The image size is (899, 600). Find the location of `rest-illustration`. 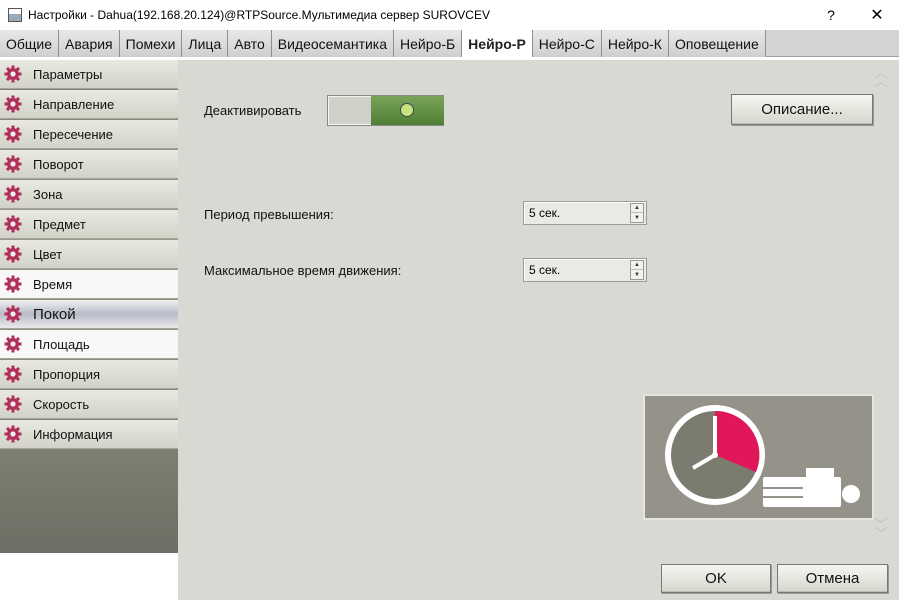

rest-illustration is located at coordinates (758, 457).